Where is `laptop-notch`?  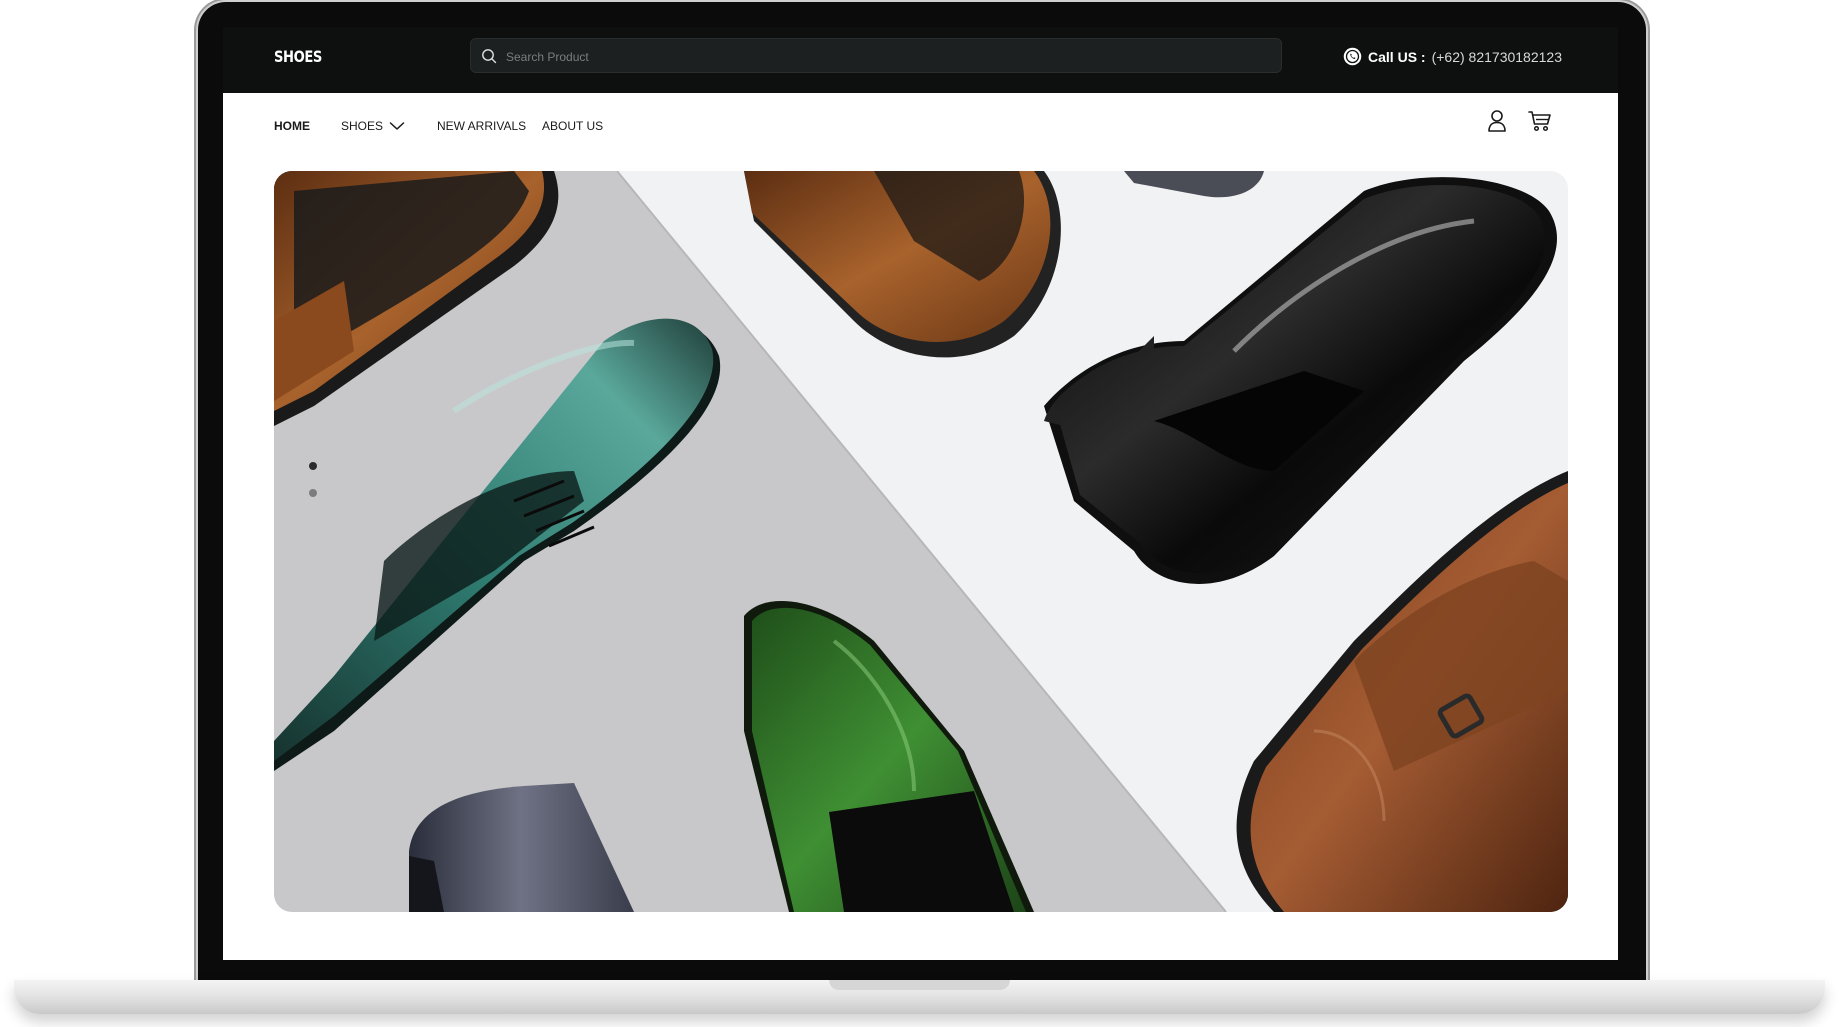 laptop-notch is located at coordinates (919, 985).